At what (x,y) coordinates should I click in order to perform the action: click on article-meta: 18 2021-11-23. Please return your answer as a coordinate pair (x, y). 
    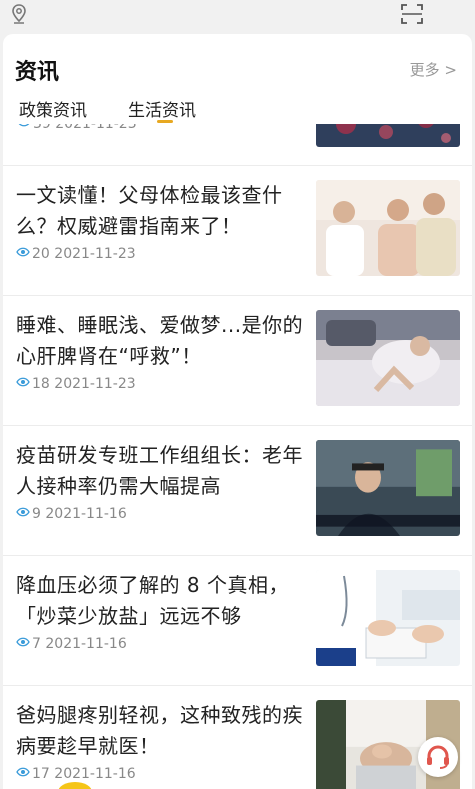
    Looking at the image, I should click on (76, 384).